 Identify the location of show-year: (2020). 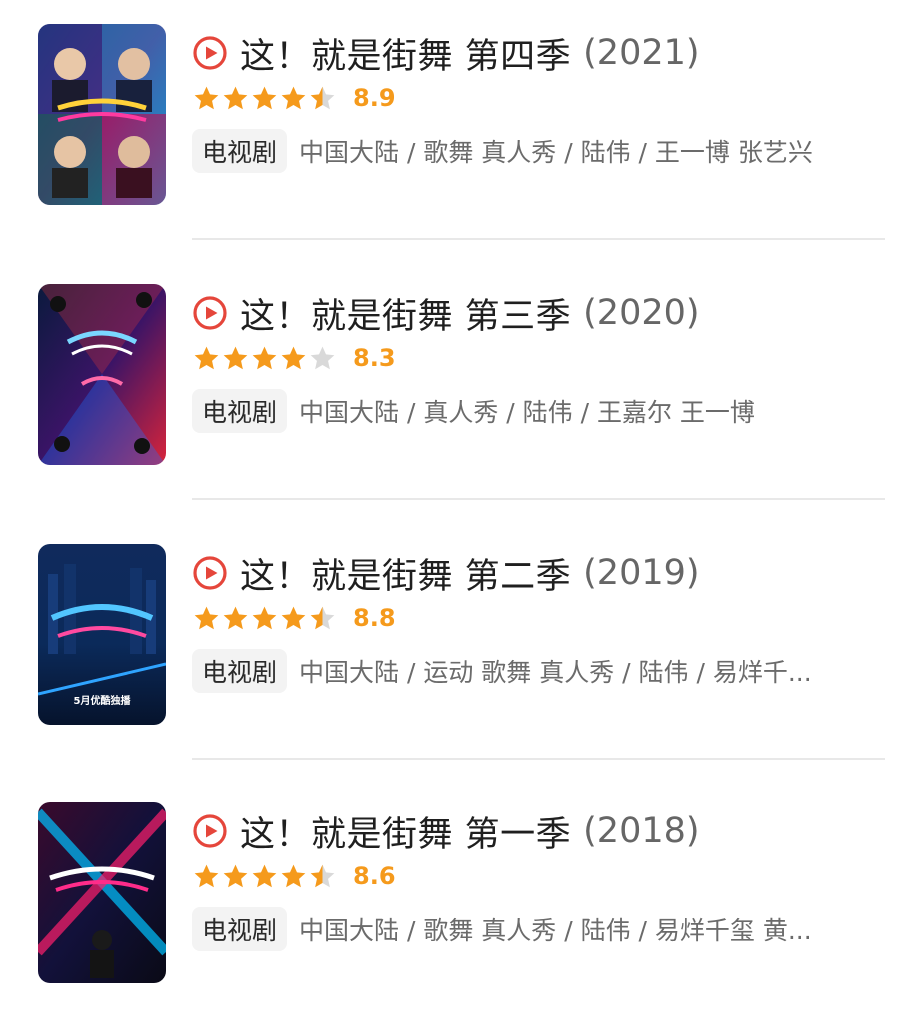
(641, 313).